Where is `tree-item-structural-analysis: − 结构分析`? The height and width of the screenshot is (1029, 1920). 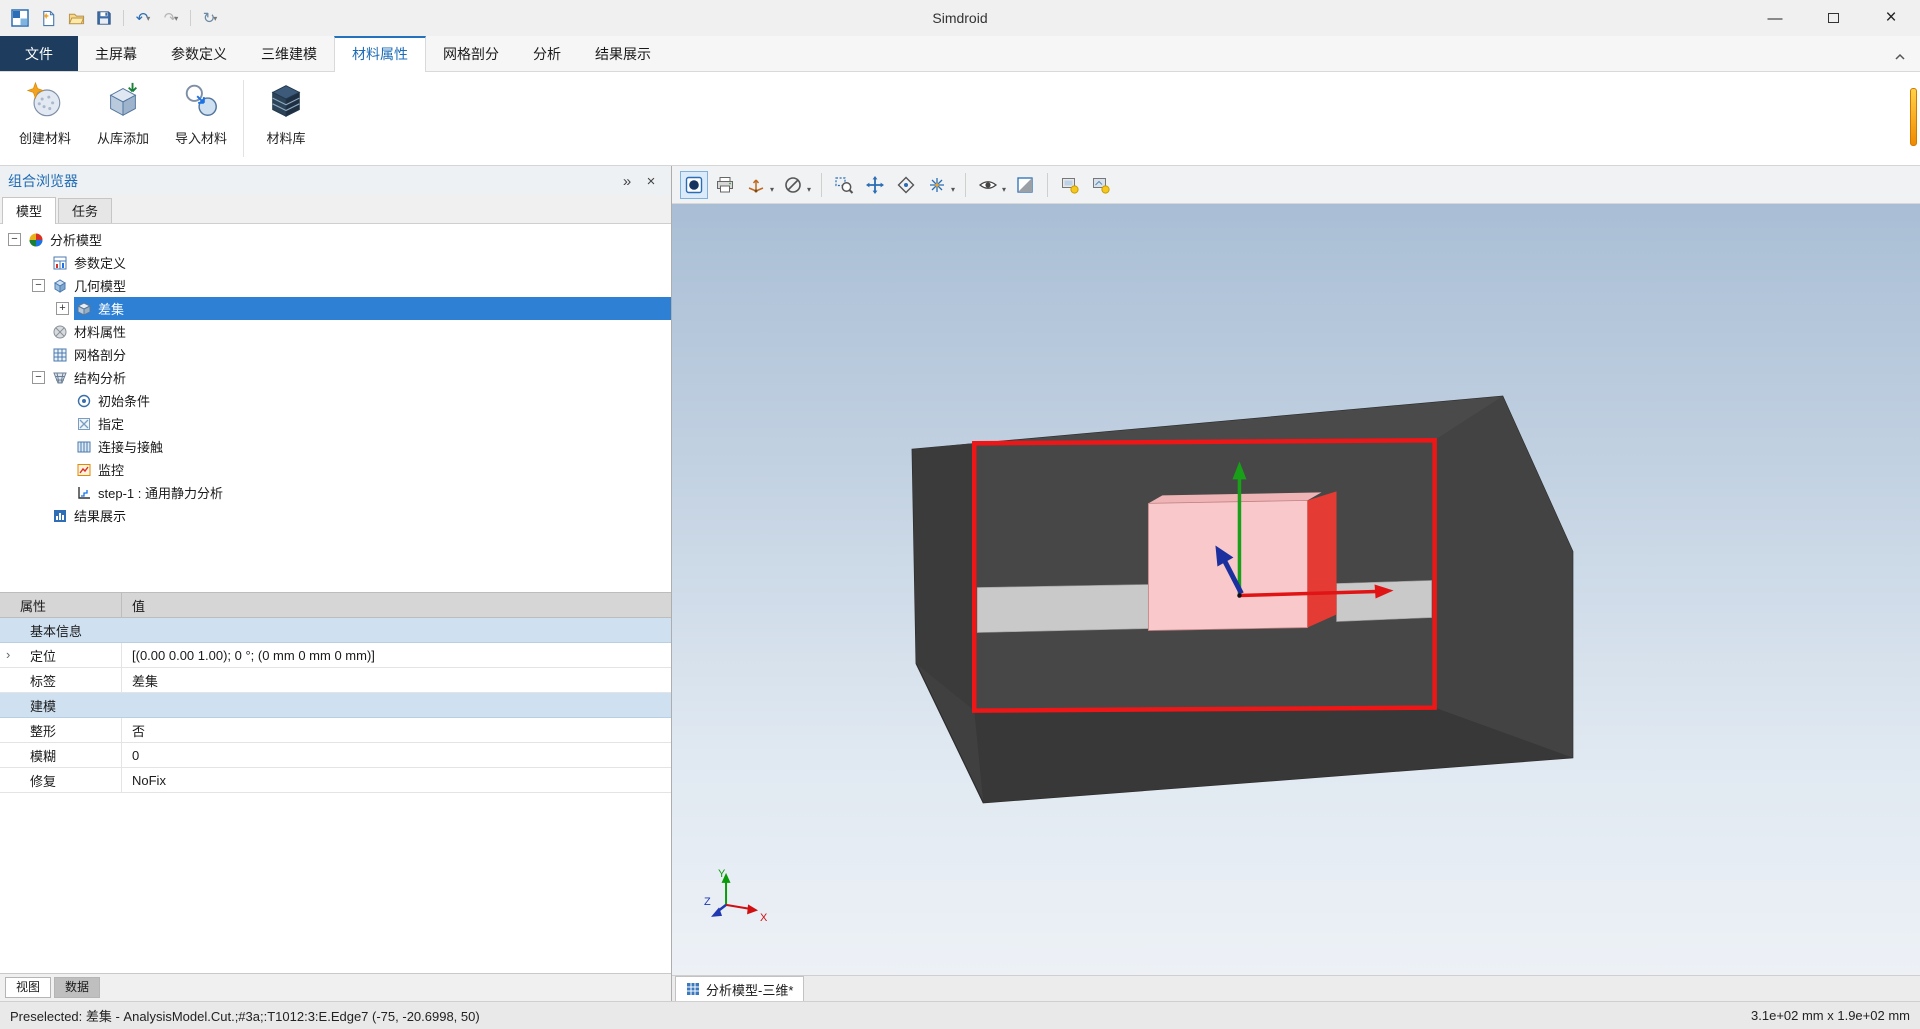
tree-item-structural-analysis: − 结构分析 is located at coordinates (335, 377).